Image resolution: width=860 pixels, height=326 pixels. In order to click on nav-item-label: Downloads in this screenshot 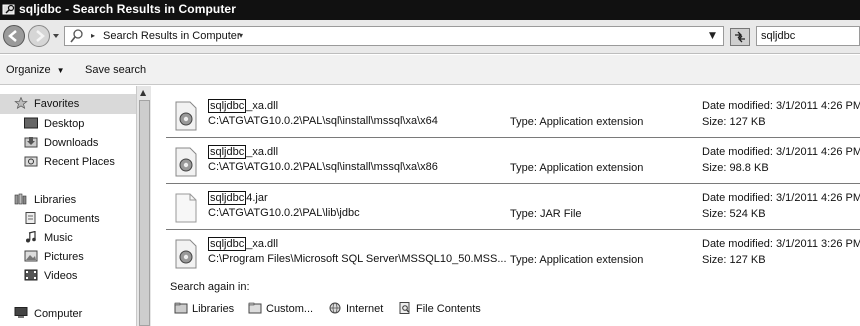, I will do `click(71, 143)`.